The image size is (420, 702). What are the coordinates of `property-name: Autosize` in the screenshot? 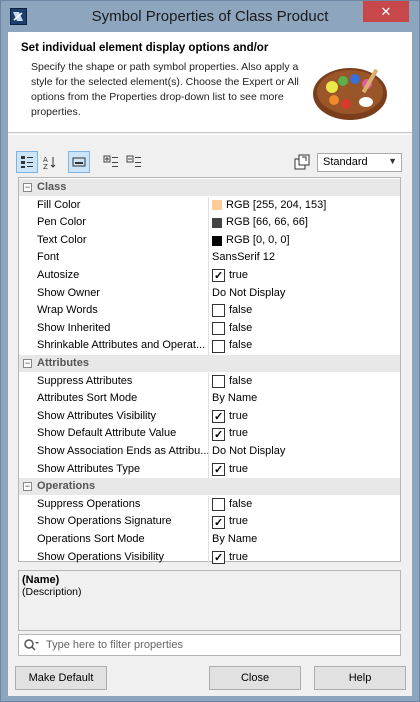 It's located at (58, 275).